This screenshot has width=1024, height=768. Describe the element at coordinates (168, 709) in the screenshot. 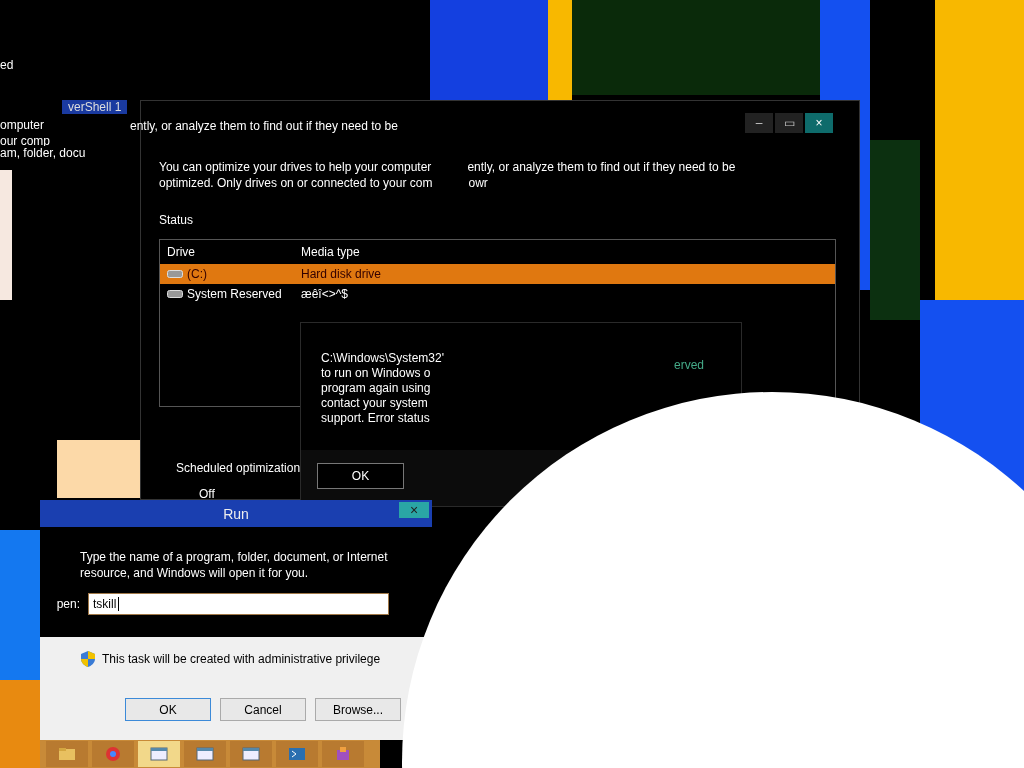

I see `dialog-button: OK` at that location.